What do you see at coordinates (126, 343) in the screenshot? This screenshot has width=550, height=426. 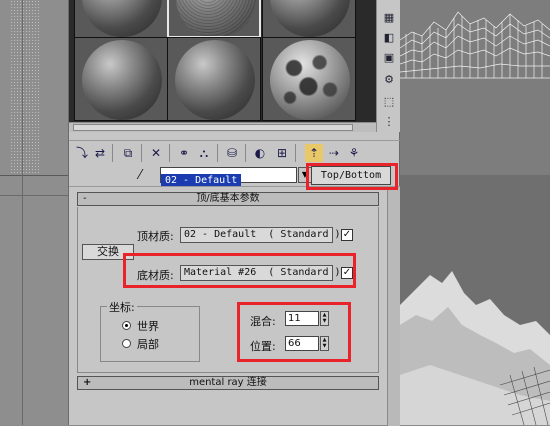 I see `local-radio` at bounding box center [126, 343].